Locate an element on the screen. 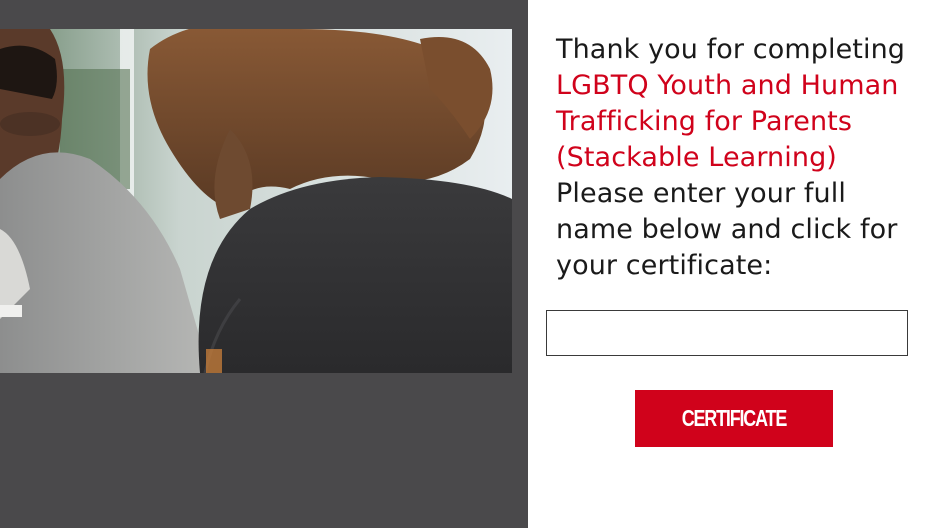 This screenshot has height=528, width=940. intro-text: Thank you for completing is located at coordinates (731, 49).